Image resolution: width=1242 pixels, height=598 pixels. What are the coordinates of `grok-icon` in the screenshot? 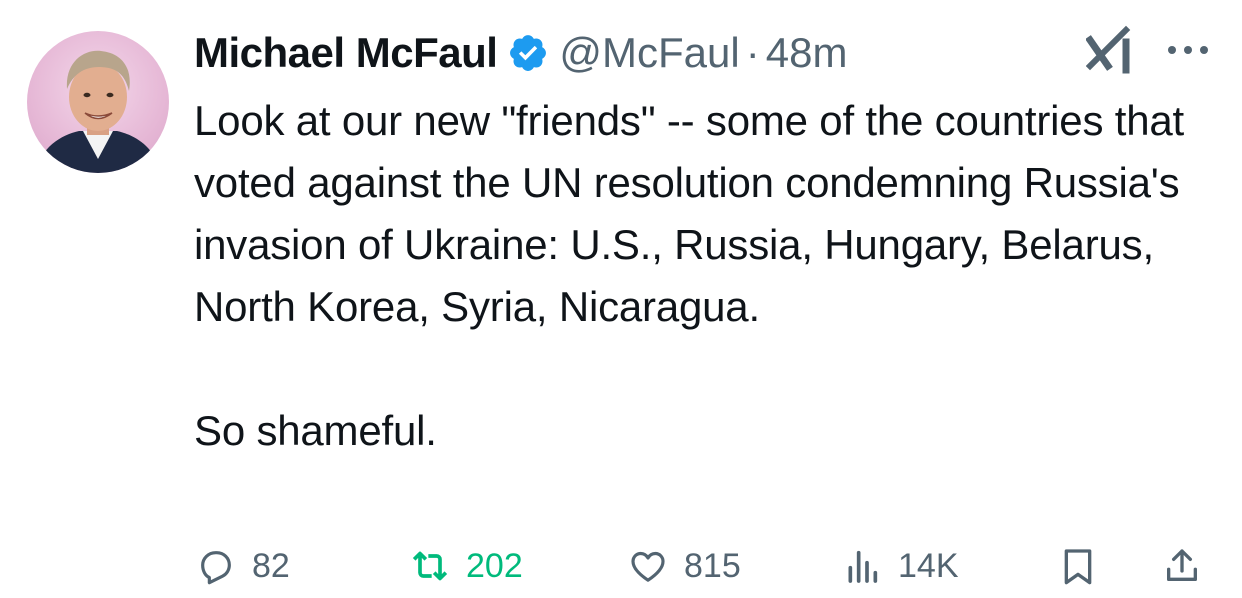 It's located at (1112, 50).